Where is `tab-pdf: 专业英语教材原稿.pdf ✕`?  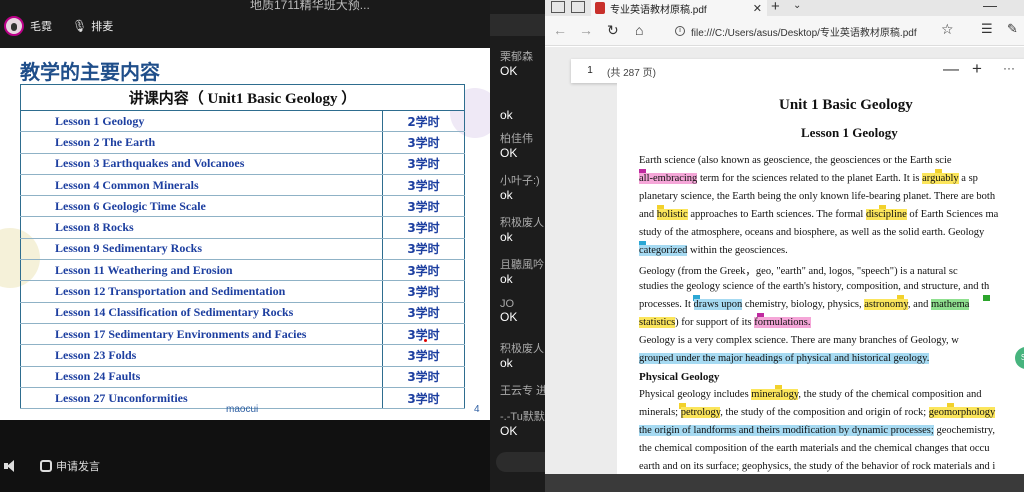 tab-pdf: 专业英语教材原稿.pdf ✕ is located at coordinates (679, 8).